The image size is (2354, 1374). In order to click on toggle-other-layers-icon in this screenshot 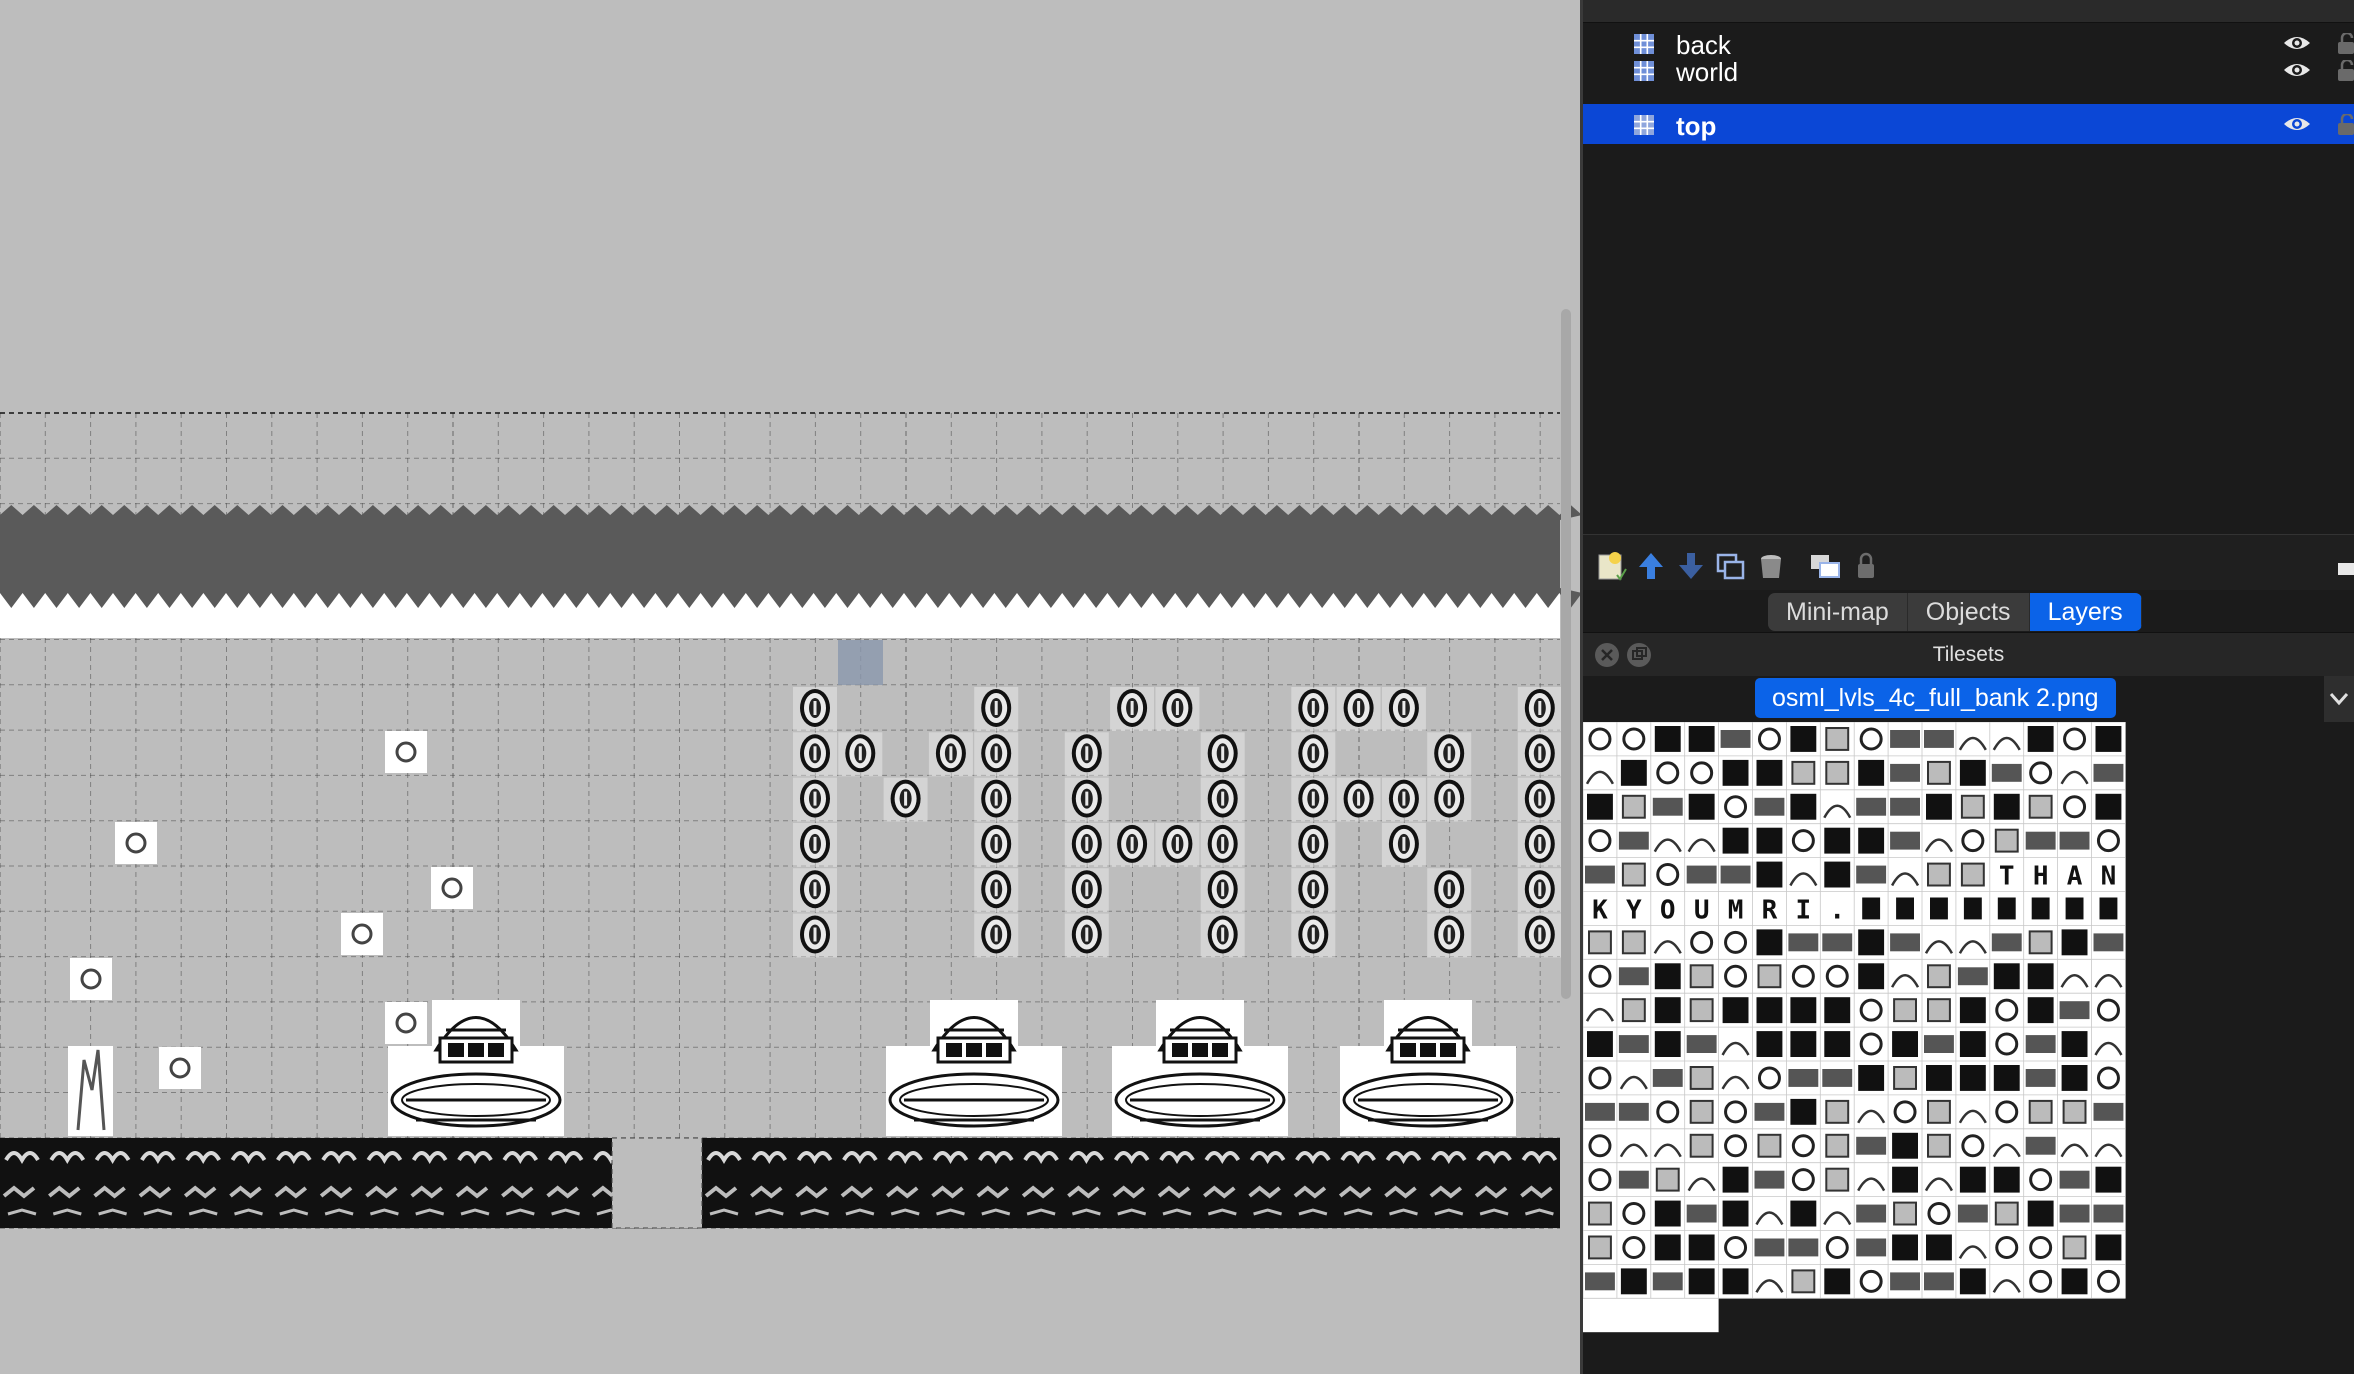, I will do `click(1825, 566)`.